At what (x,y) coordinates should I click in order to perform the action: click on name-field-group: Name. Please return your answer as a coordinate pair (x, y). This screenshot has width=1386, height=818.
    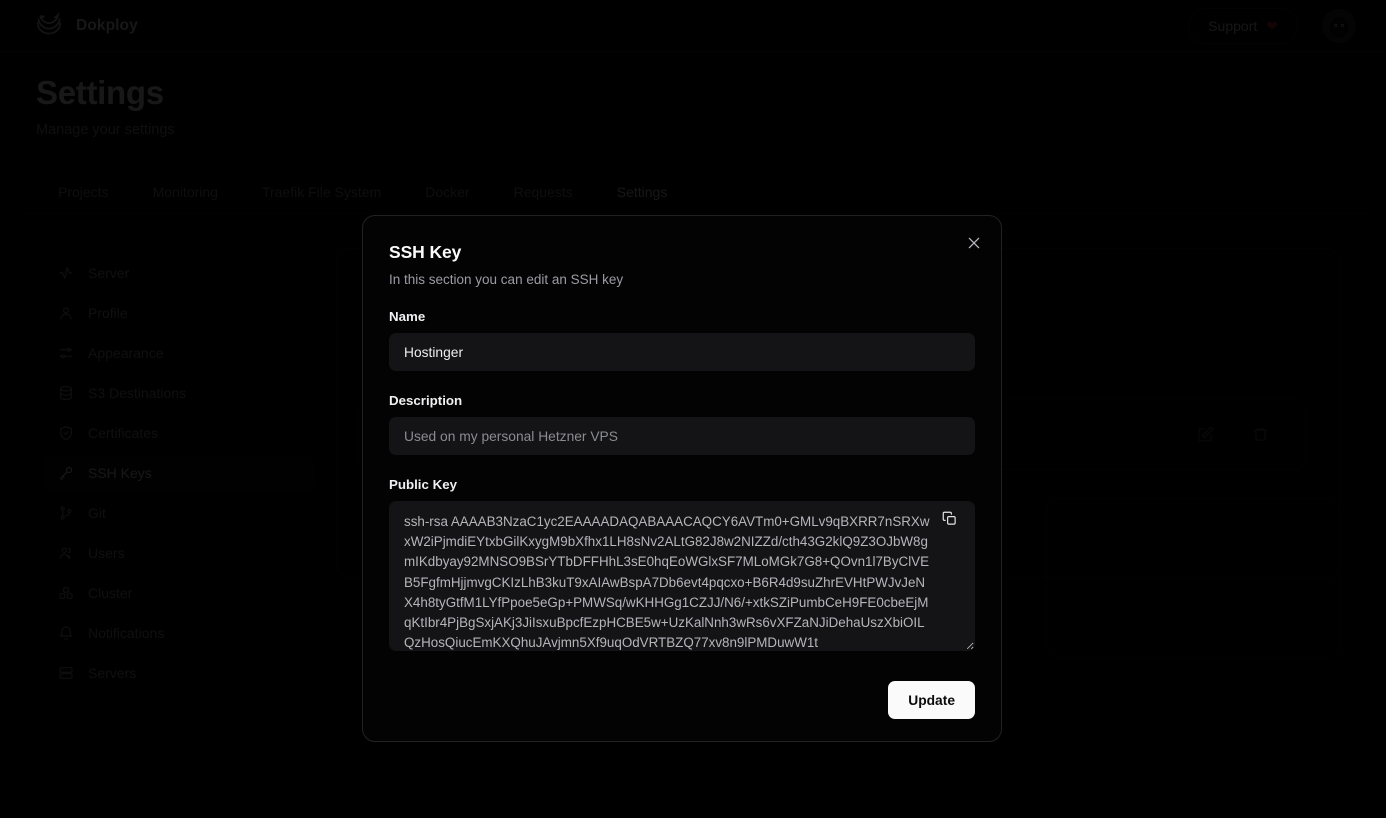
    Looking at the image, I should click on (682, 340).